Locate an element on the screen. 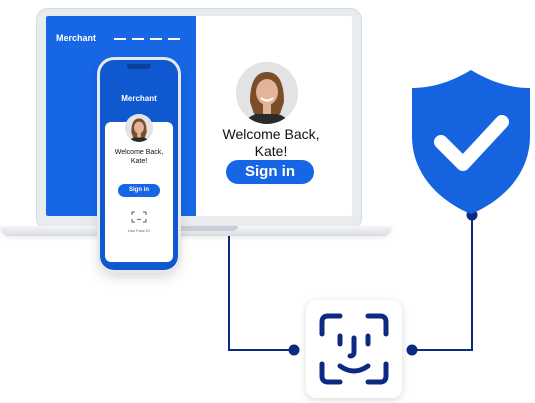  phone-face-id-label: Use Face ID is located at coordinates (139, 230).